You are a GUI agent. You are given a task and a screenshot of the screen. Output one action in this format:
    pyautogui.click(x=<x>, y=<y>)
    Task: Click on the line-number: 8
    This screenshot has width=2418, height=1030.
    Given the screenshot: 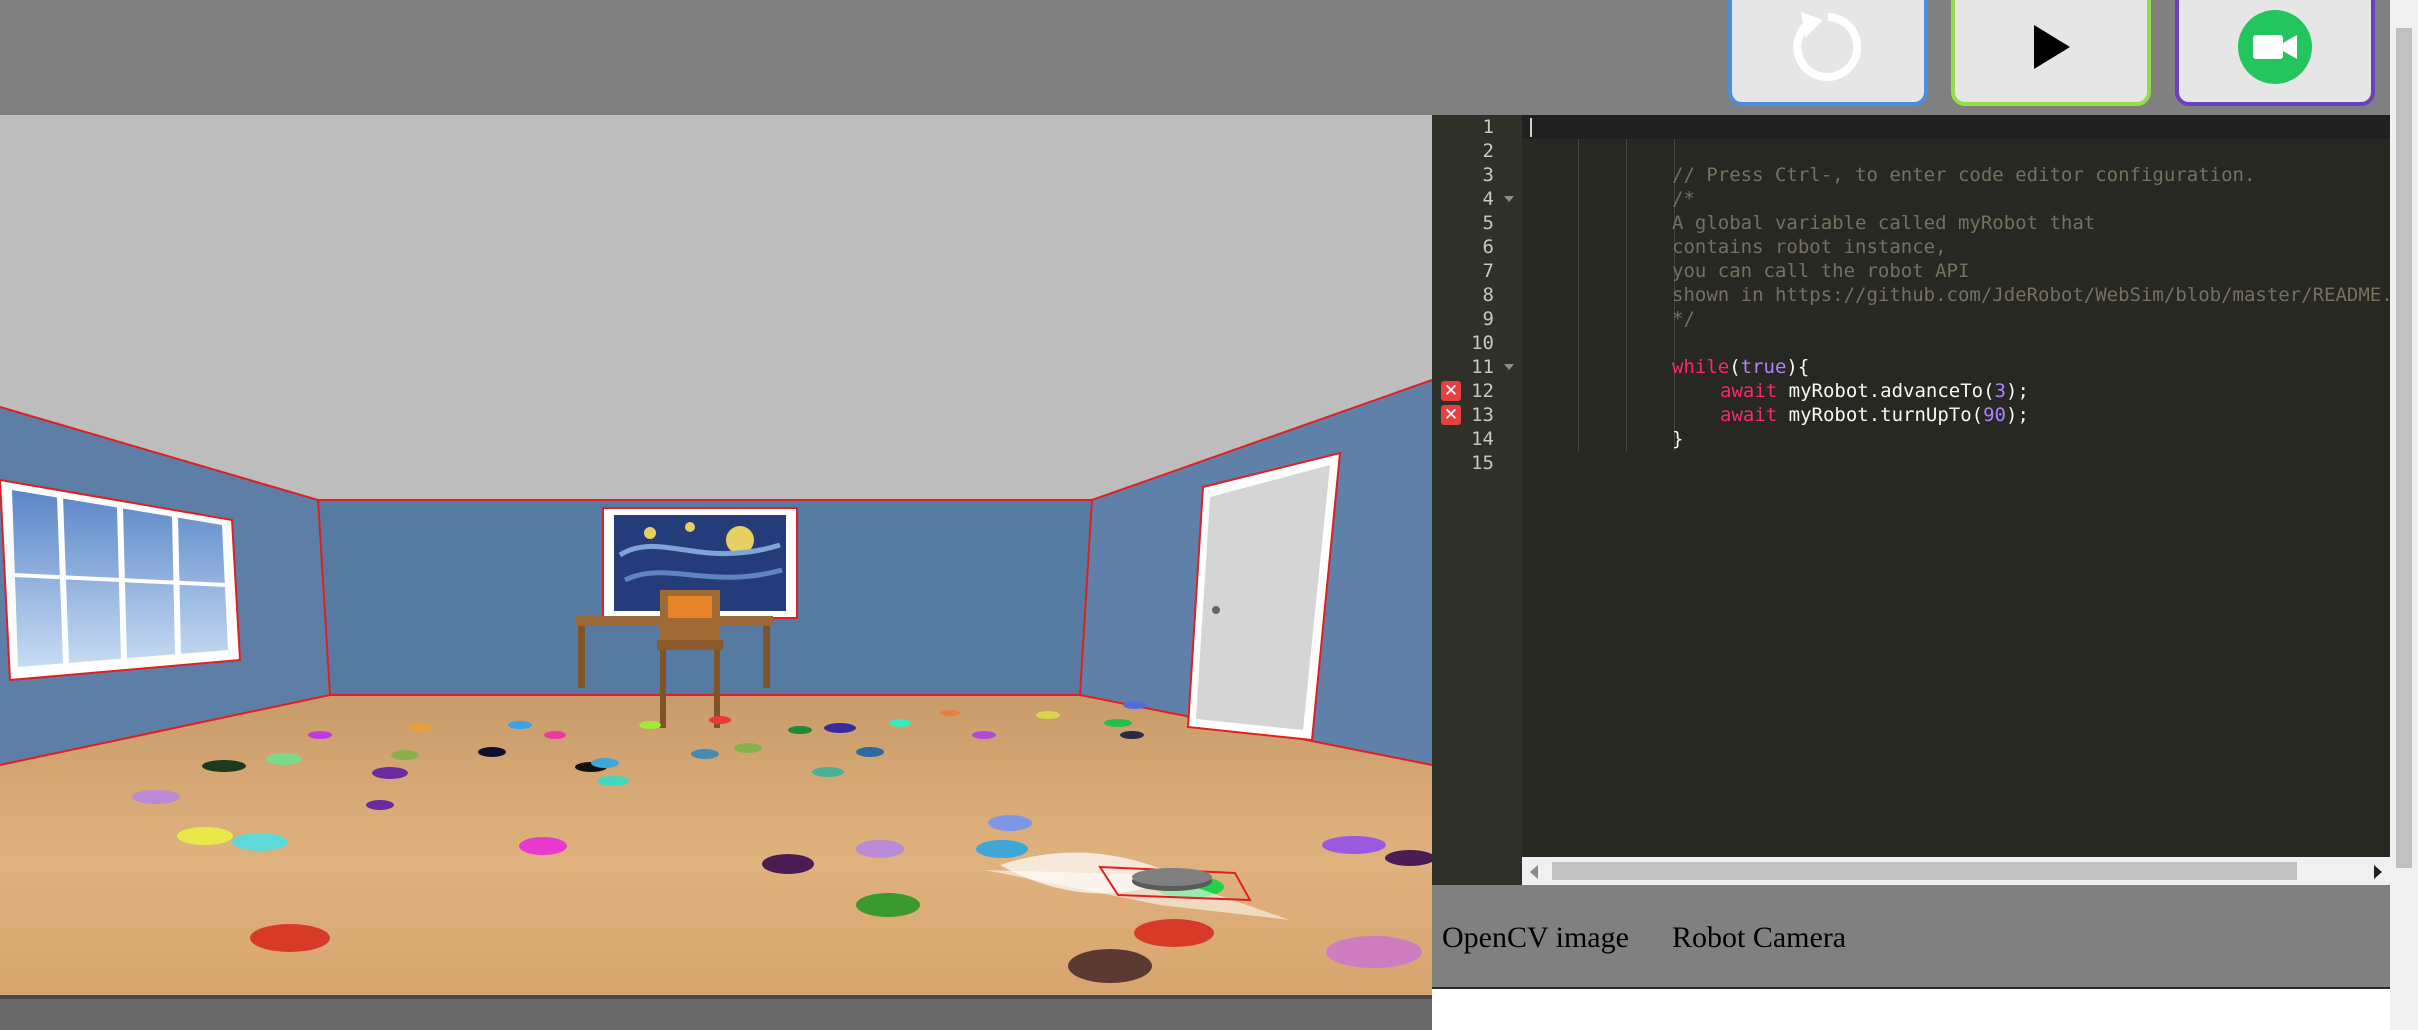 What is the action you would take?
    pyautogui.click(x=1488, y=295)
    